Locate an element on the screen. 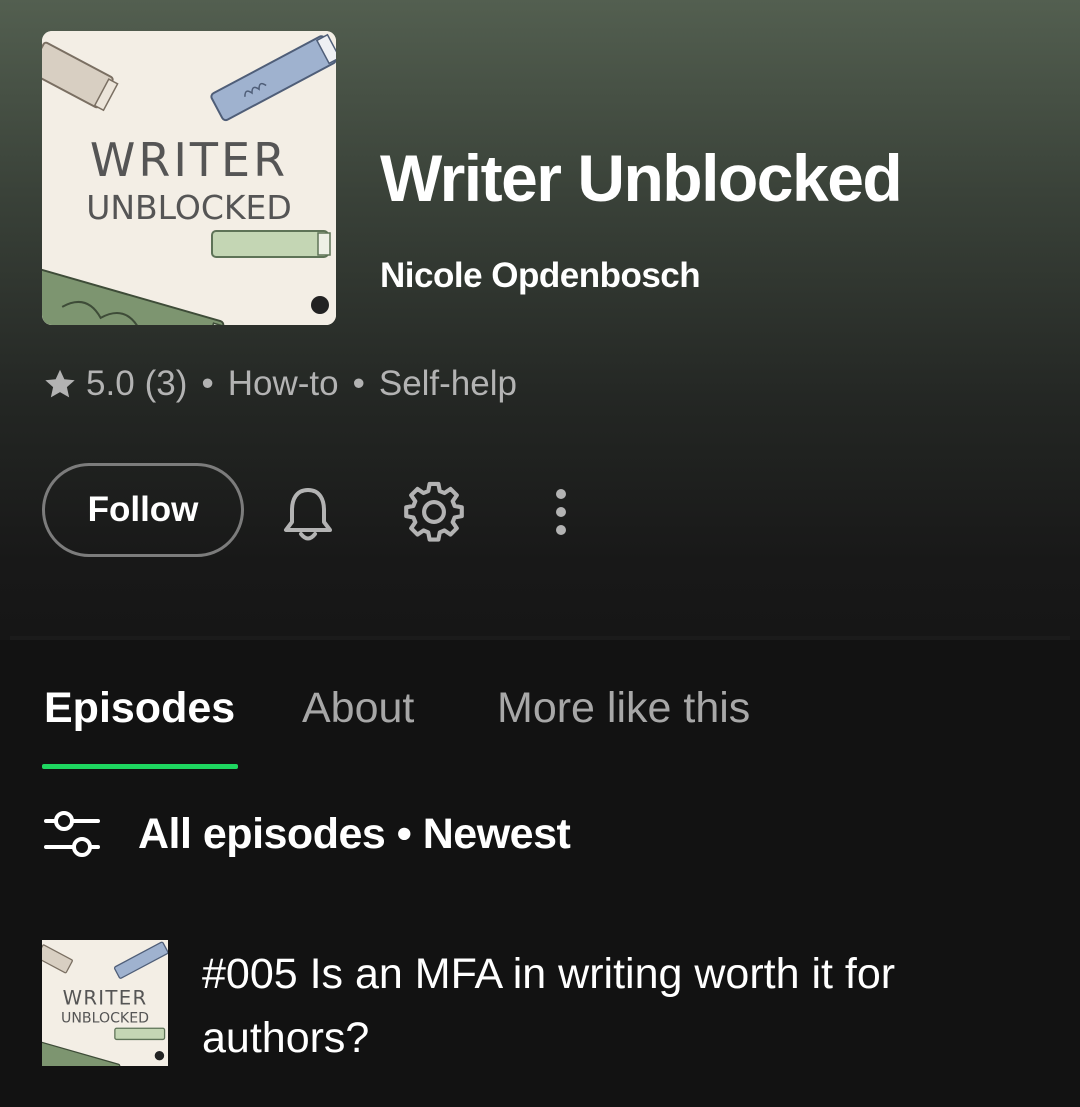 Image resolution: width=1080 pixels, height=1107 pixels. content-tabs: Episodes About More like this is located at coordinates (540, 725).